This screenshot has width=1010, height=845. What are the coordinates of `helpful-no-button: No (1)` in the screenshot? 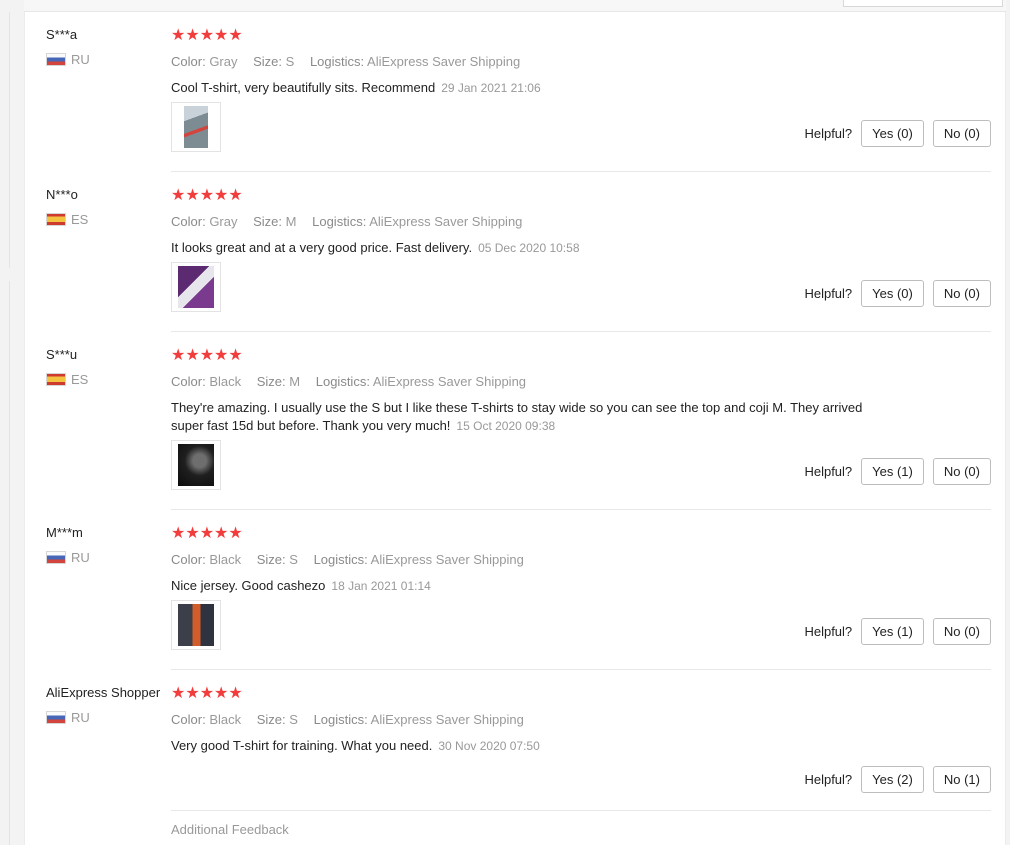 It's located at (961, 779).